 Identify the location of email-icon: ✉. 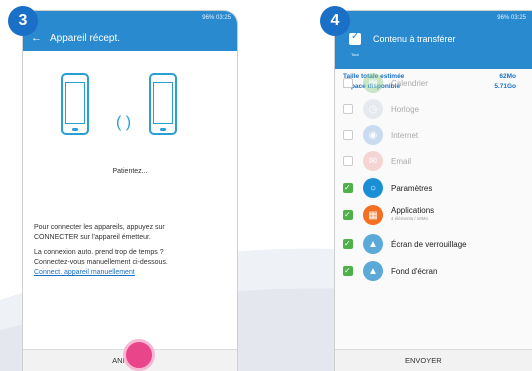
(373, 161).